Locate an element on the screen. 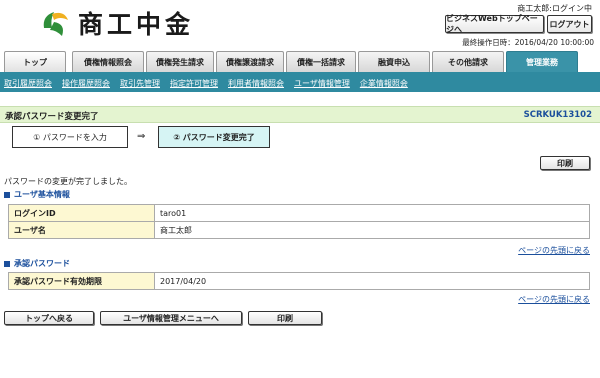  section-heading-approval-password: 承認パスワード is located at coordinates (37, 263).